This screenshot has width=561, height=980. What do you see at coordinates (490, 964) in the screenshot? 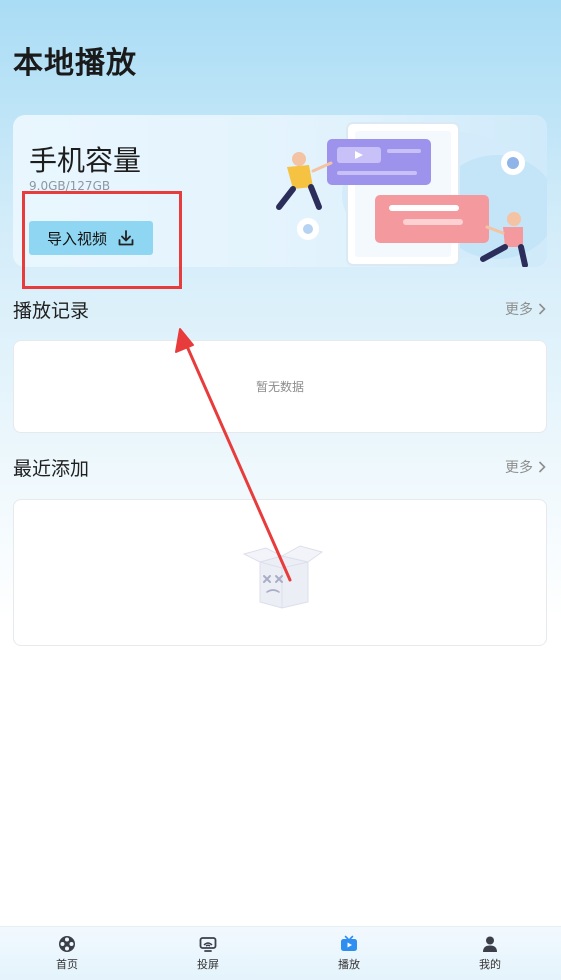
I see `tab-mine-label: 我的` at bounding box center [490, 964].